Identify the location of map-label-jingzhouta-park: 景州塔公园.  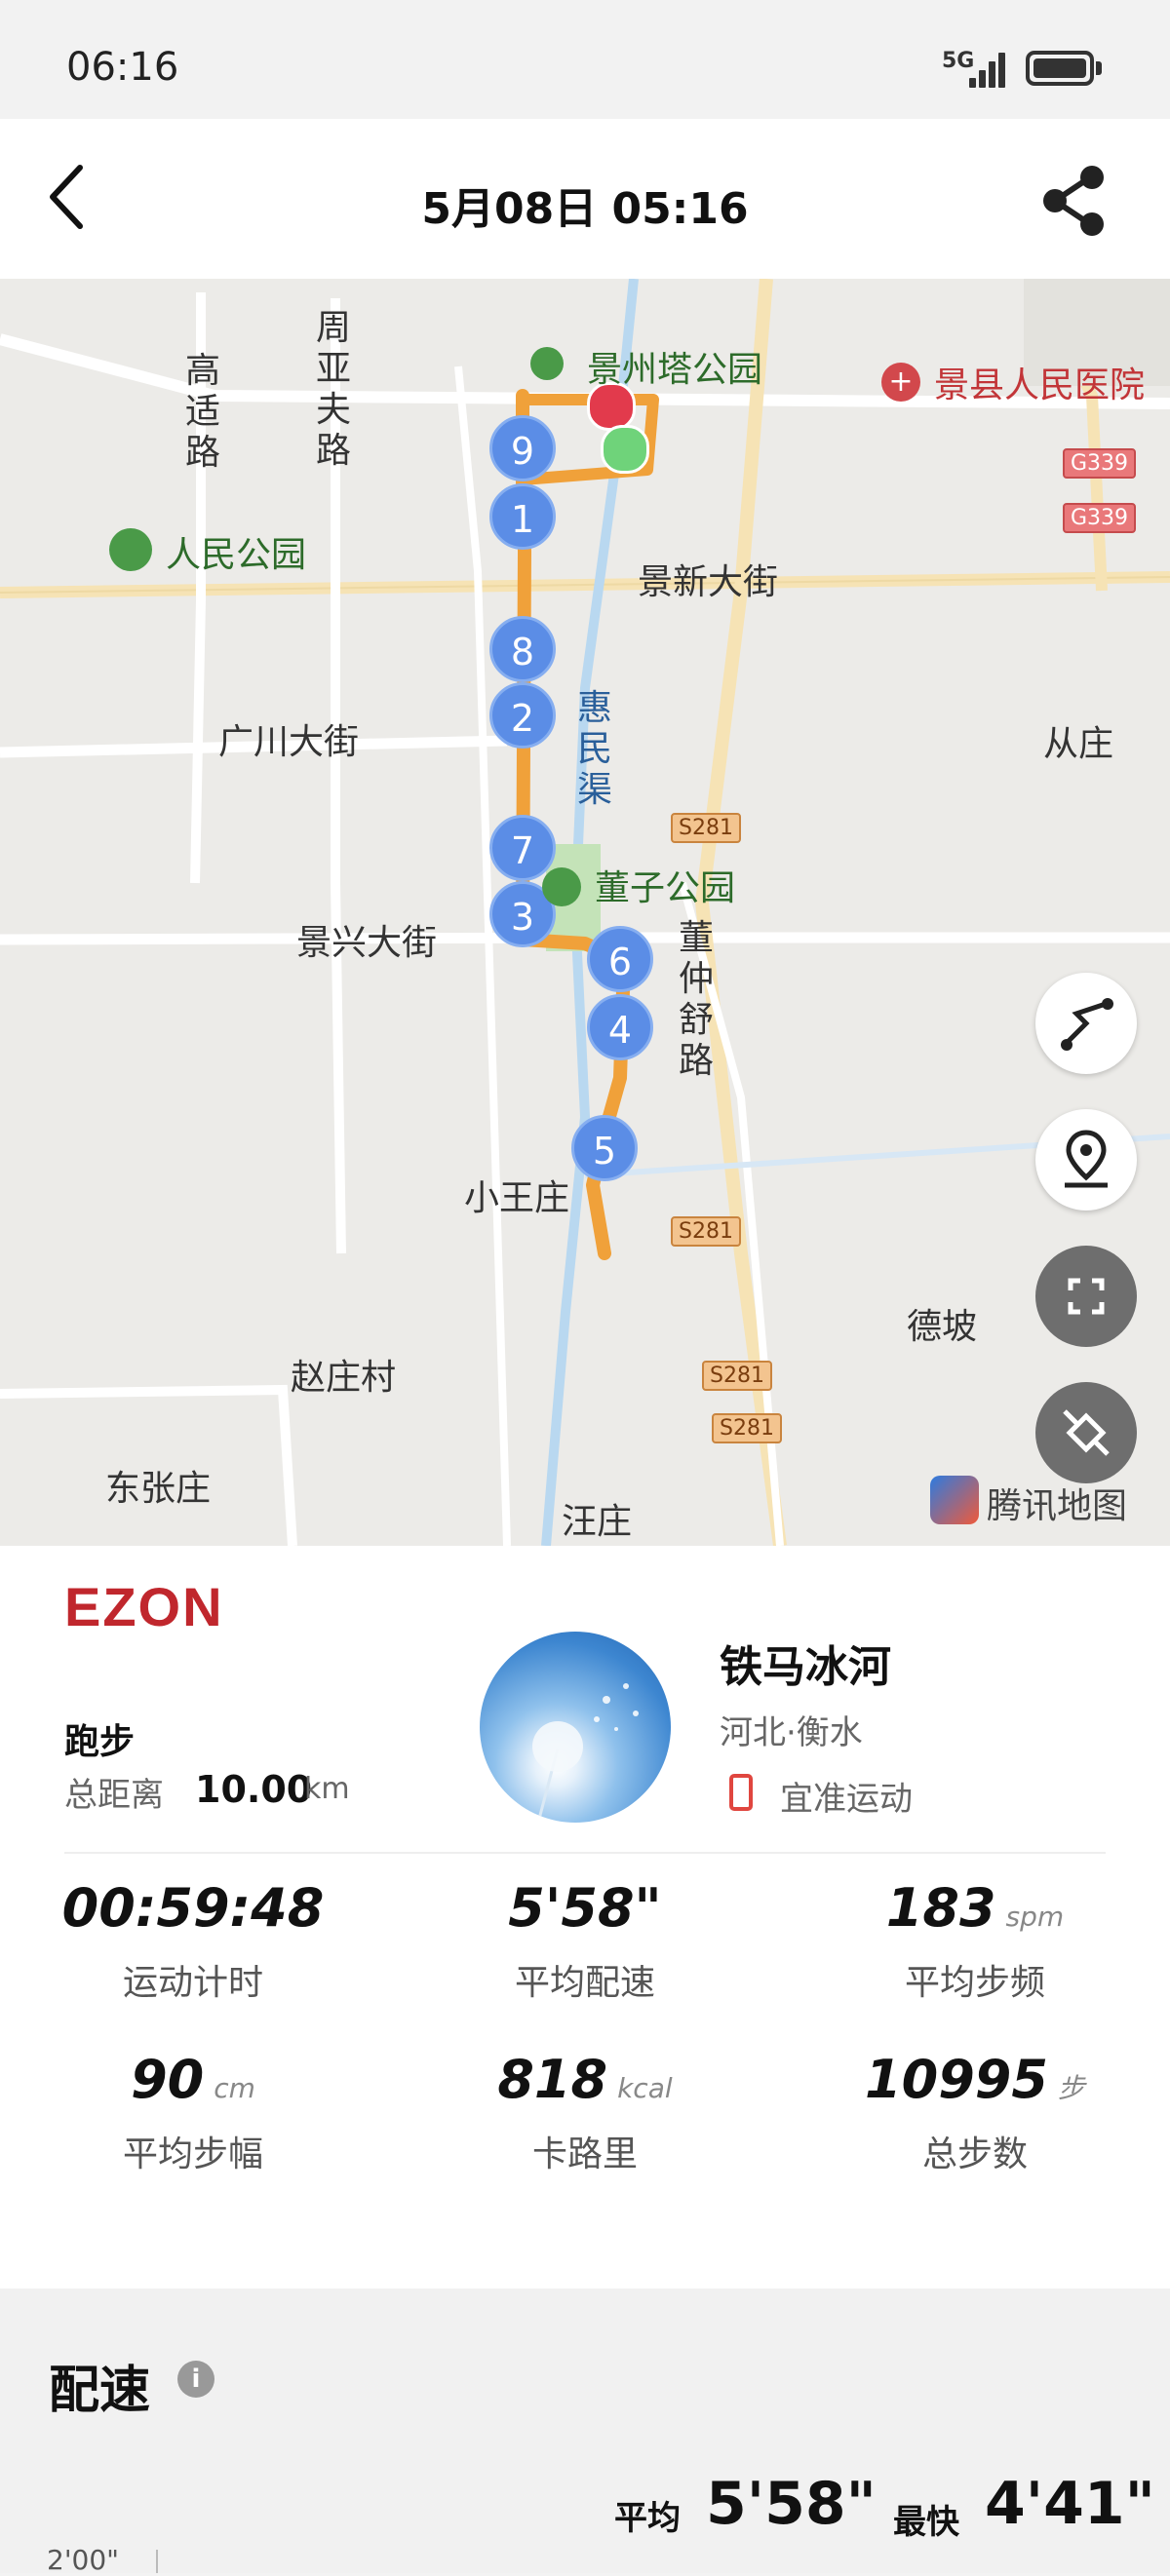
(675, 370).